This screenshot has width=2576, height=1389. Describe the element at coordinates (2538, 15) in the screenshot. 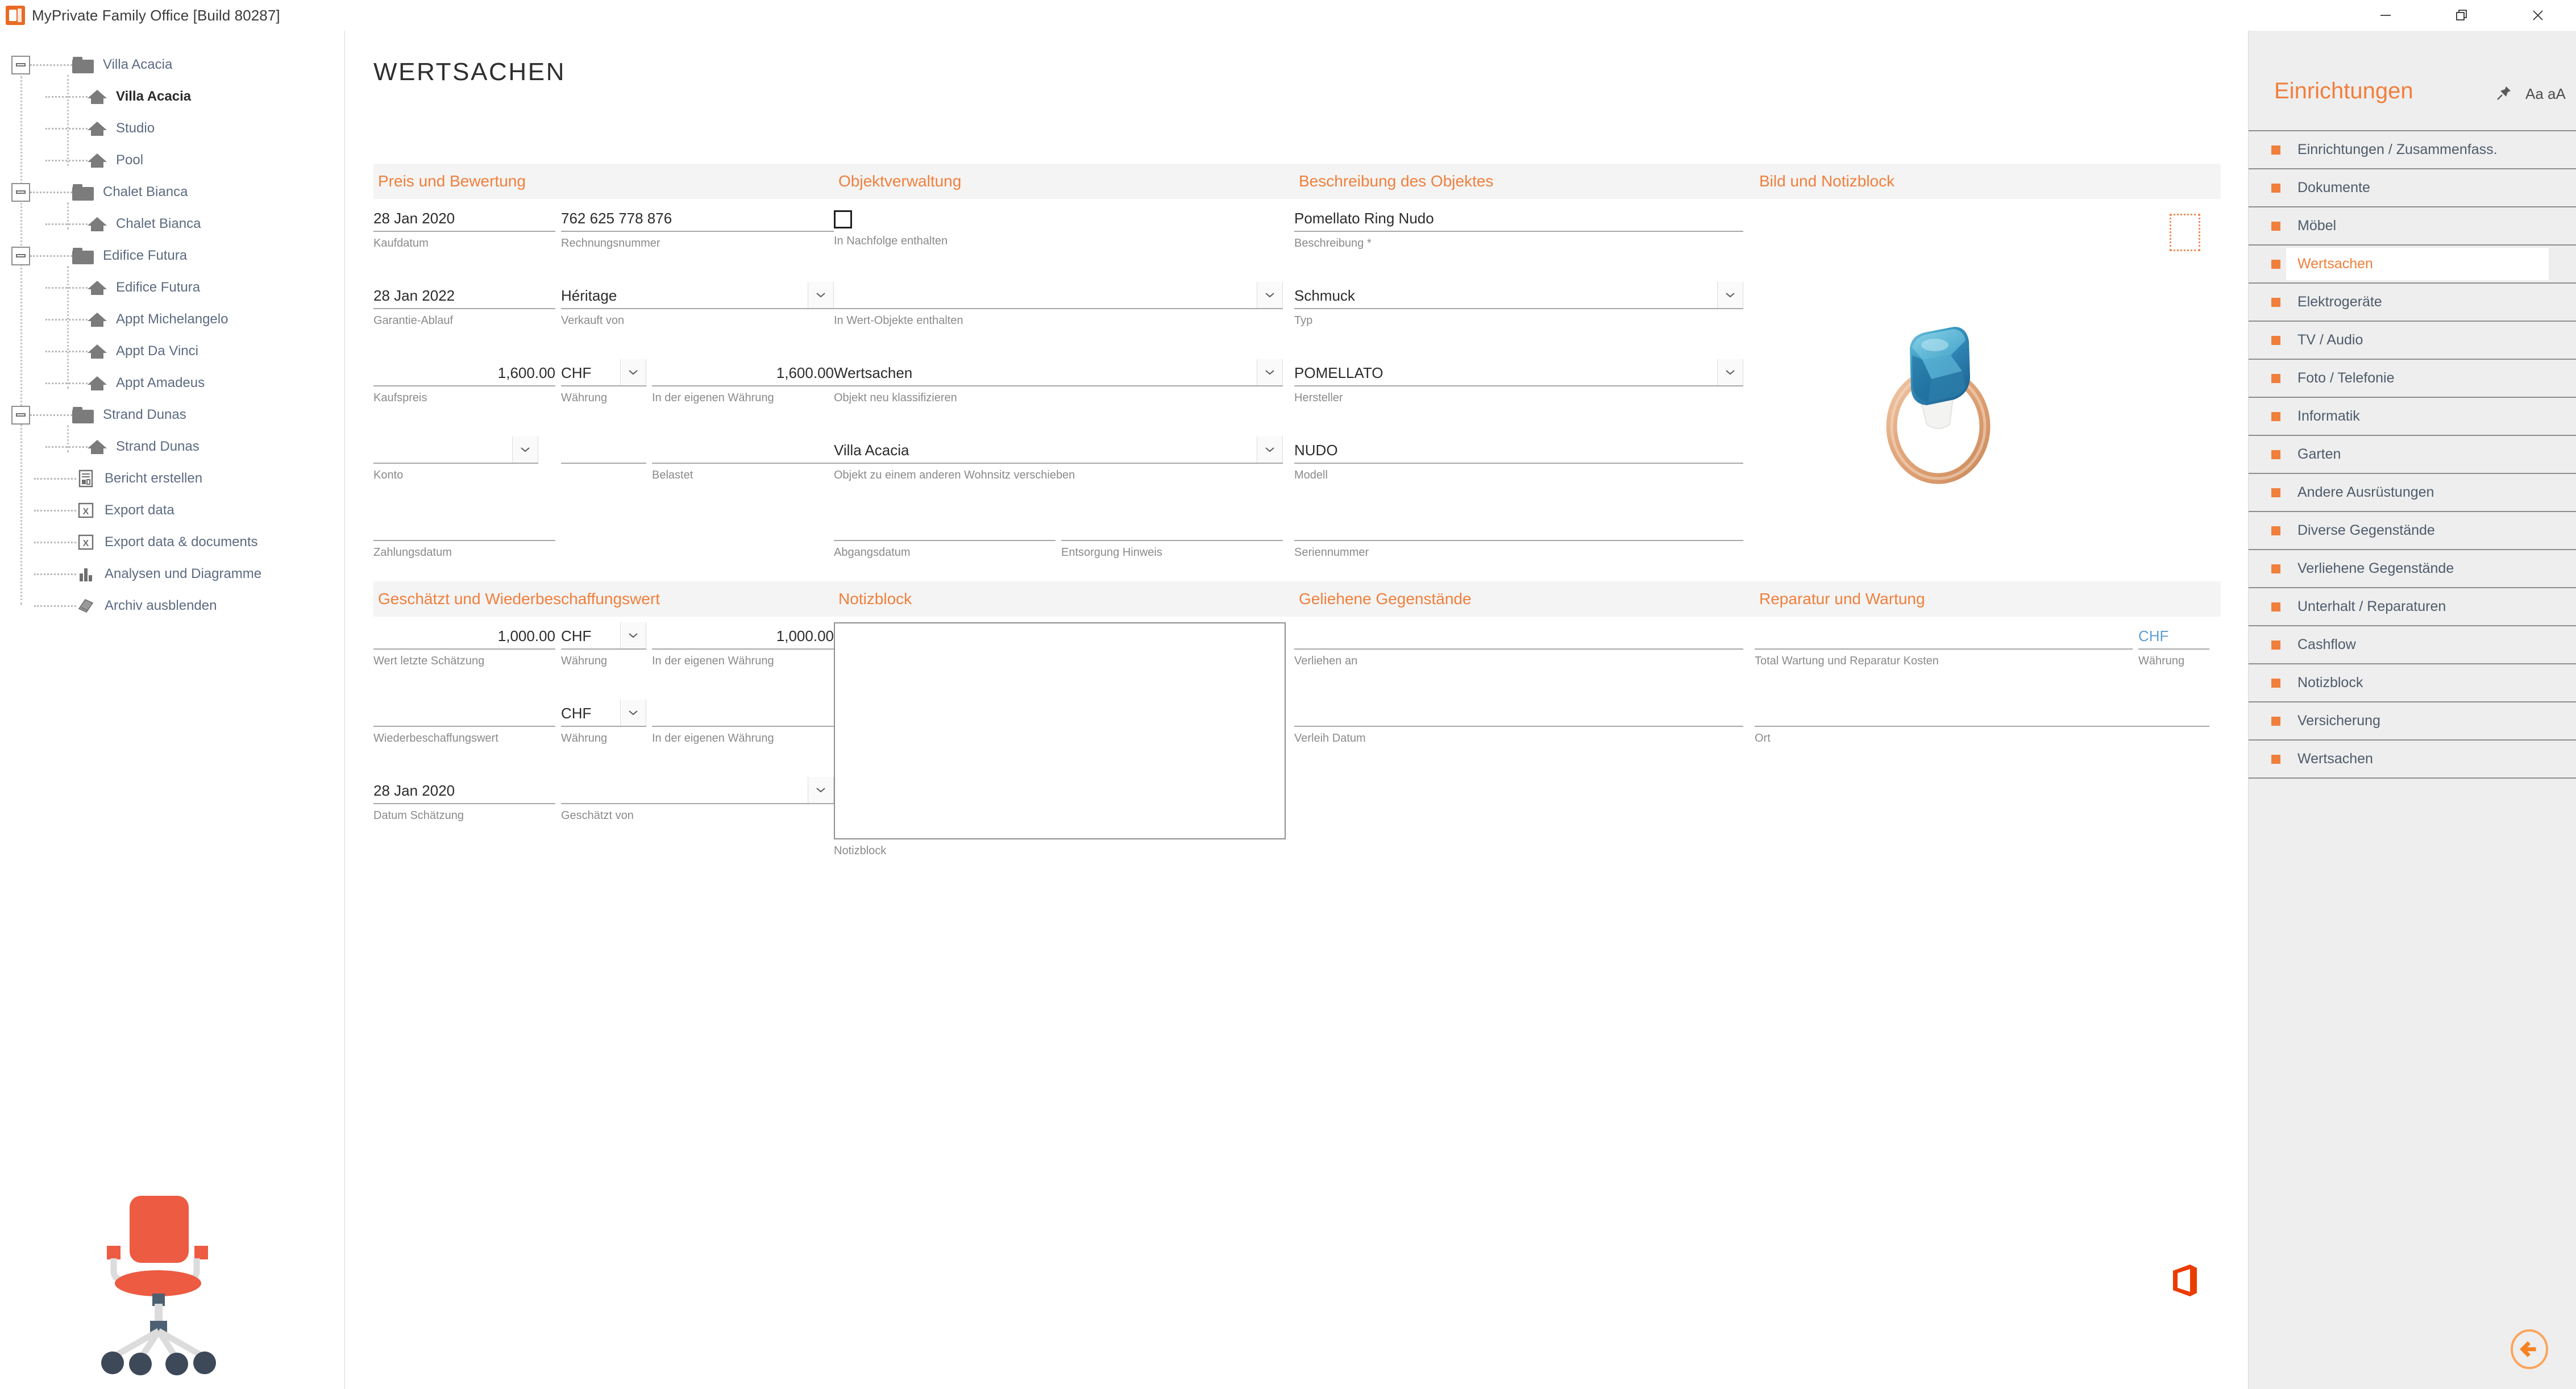

I see `close-button` at that location.